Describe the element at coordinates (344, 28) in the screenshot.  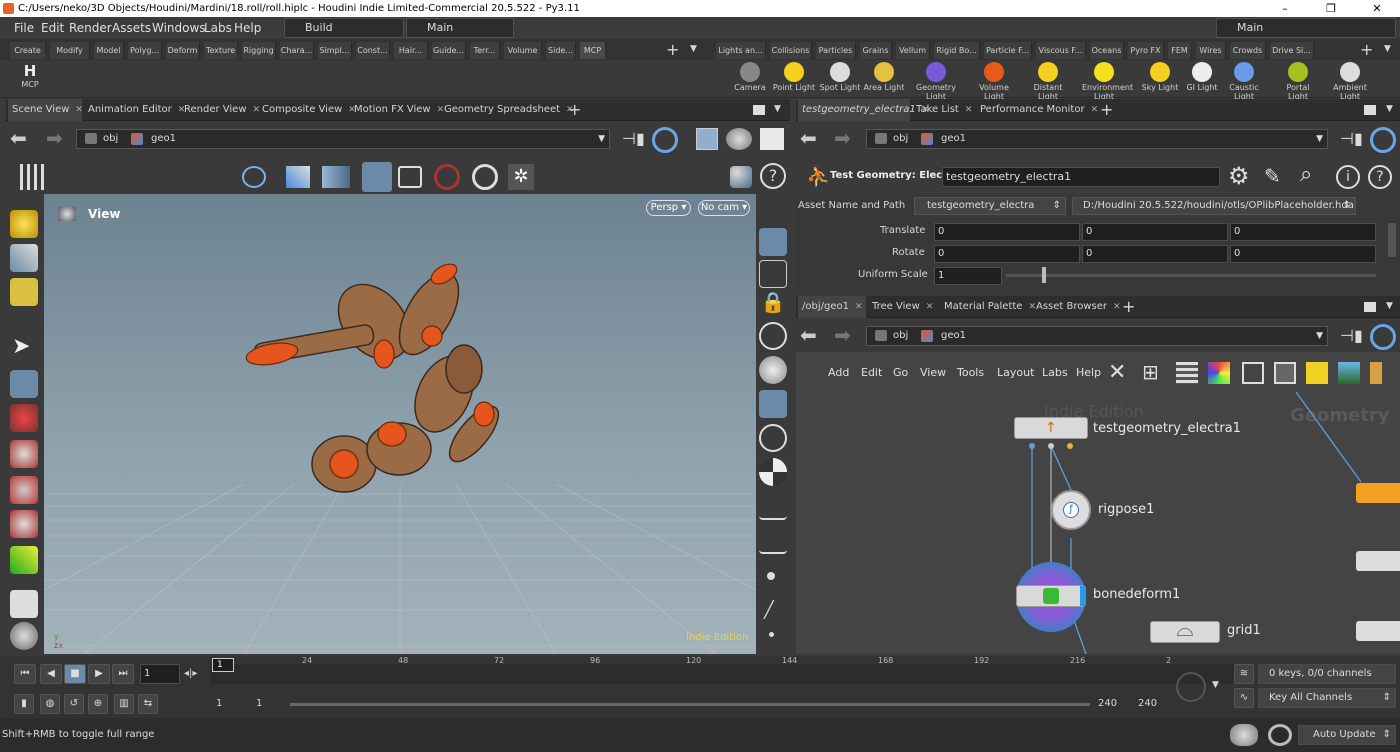
I see `desktop-select: Build` at that location.